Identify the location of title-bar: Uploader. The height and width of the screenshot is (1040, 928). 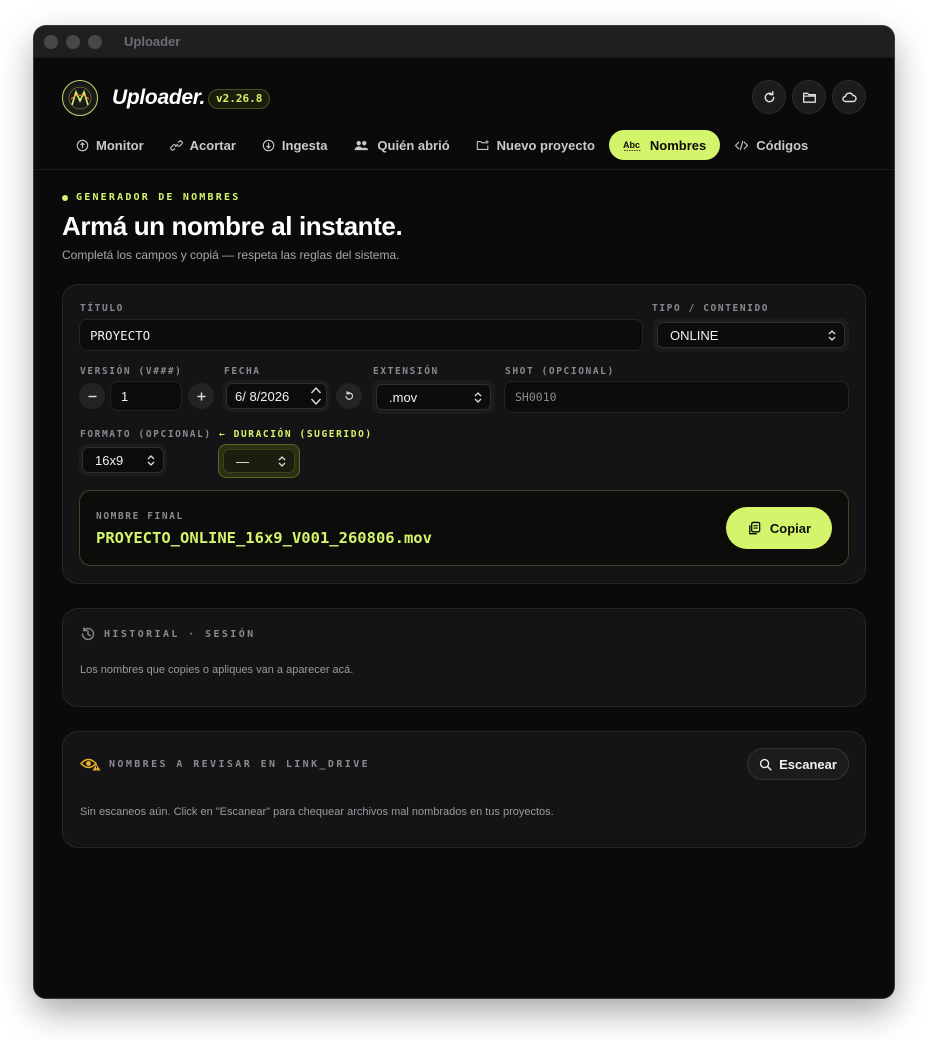
(464, 42).